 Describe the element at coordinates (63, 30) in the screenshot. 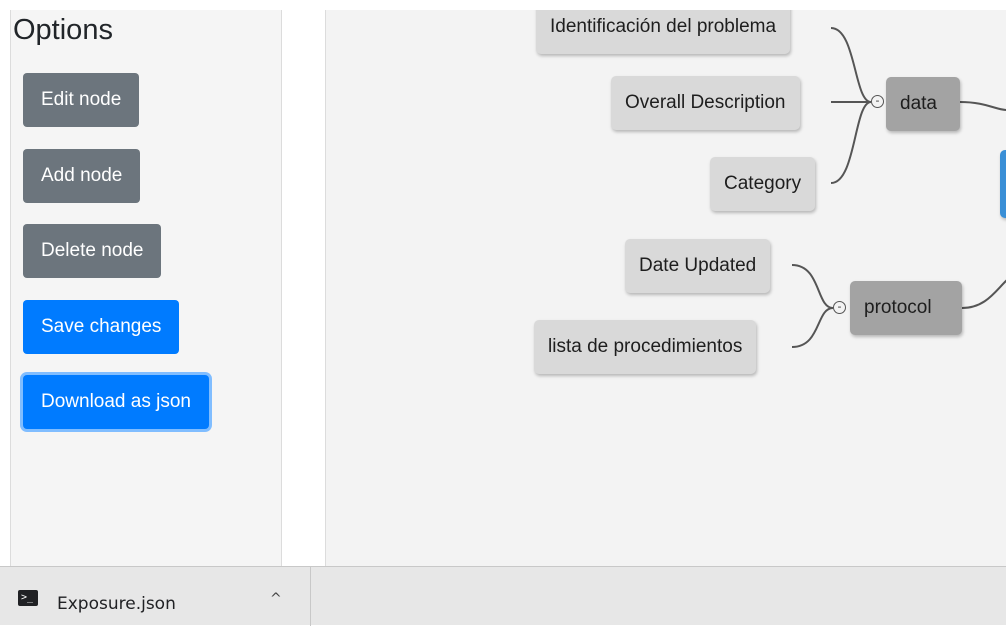

I see `options-title: Options` at that location.